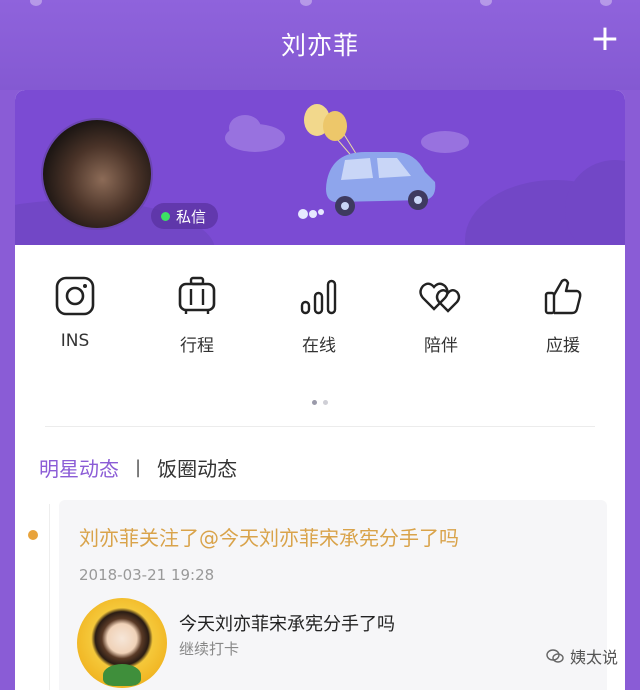 The image size is (640, 690). Describe the element at coordinates (269, 536) in the screenshot. I see `feed-headline: 刘亦菲关注了@今天刘亦菲宋承宪分手了吗` at that location.